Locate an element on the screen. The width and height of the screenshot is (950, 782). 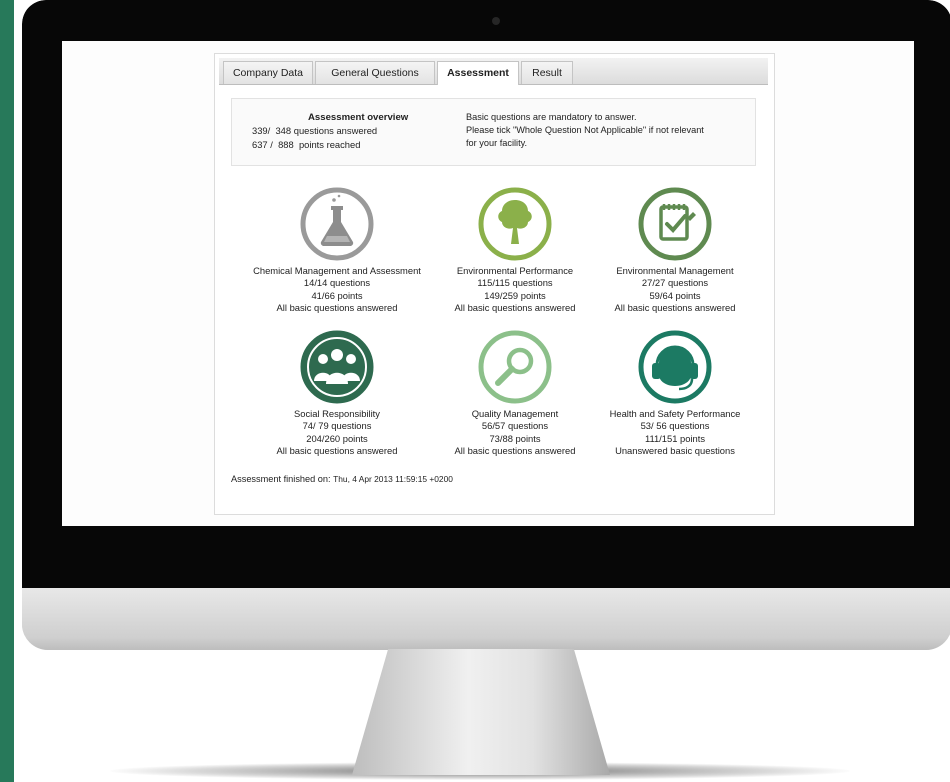
category-name: Health and Safety Performance is located at coordinates (675, 413).